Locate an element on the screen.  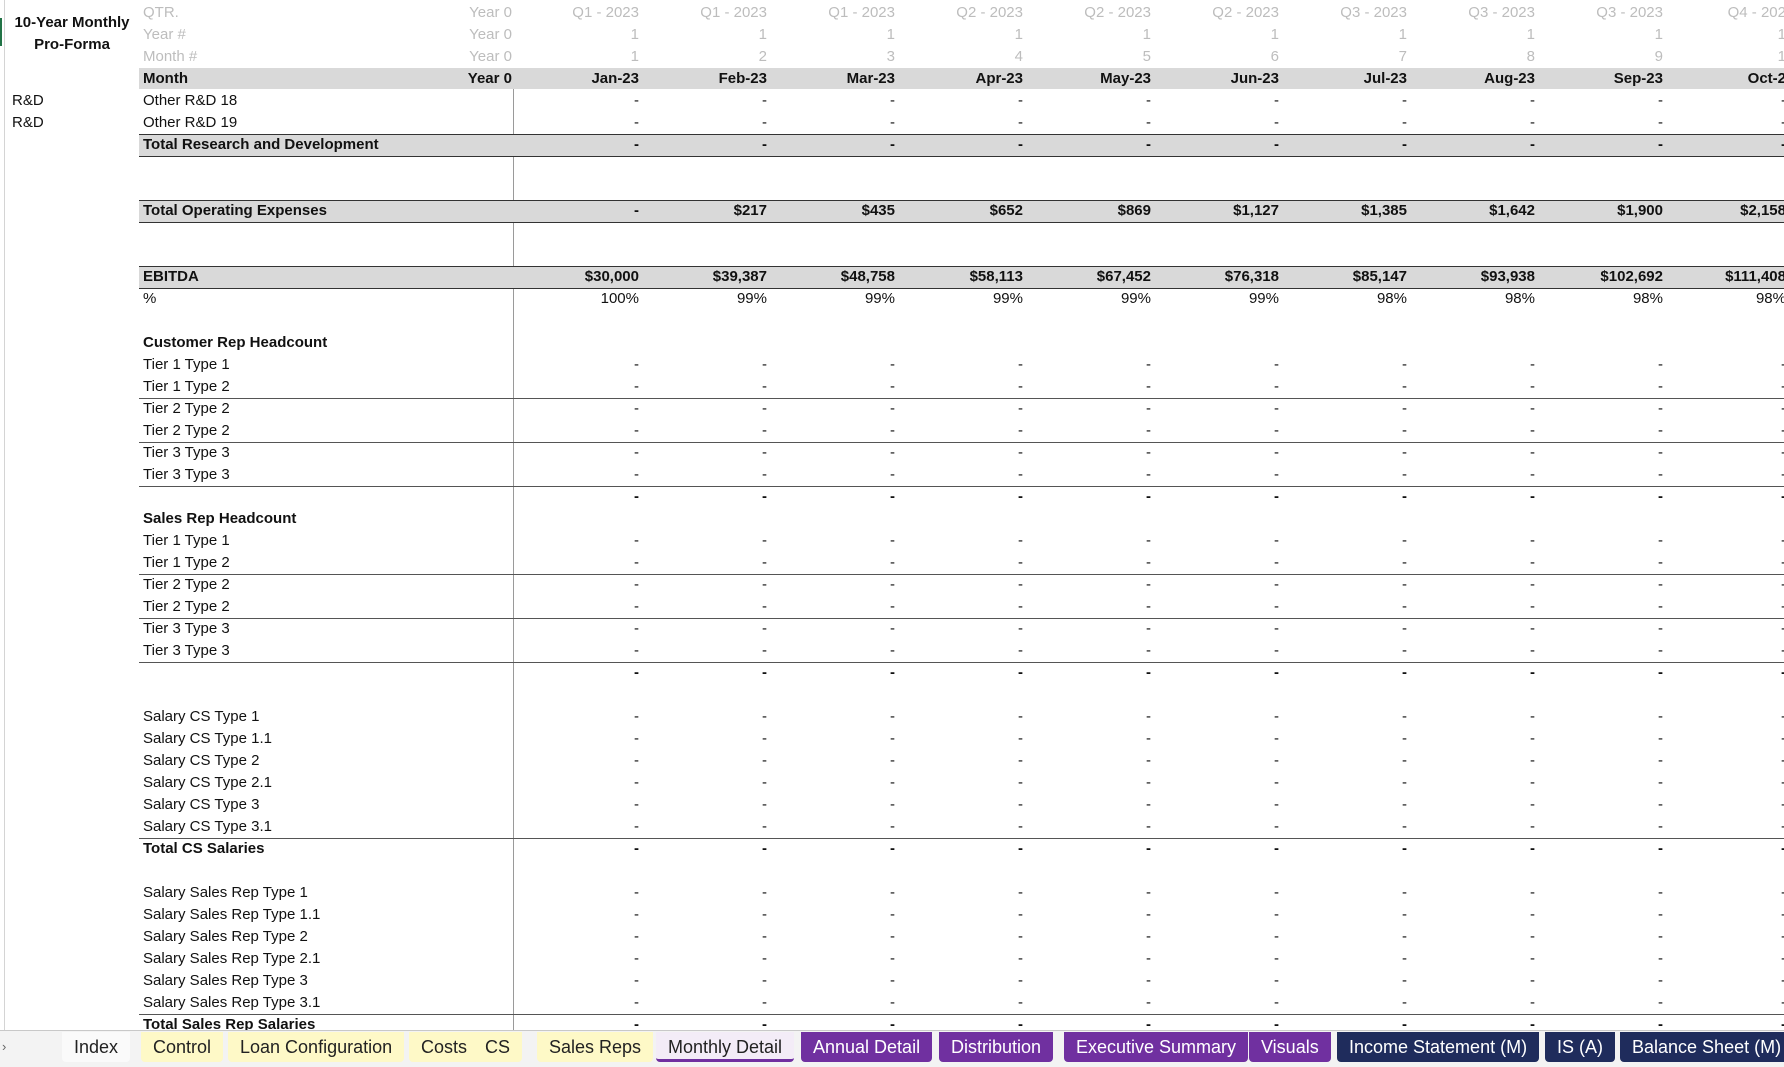
value-cell: 3 is located at coordinates (835, 57).